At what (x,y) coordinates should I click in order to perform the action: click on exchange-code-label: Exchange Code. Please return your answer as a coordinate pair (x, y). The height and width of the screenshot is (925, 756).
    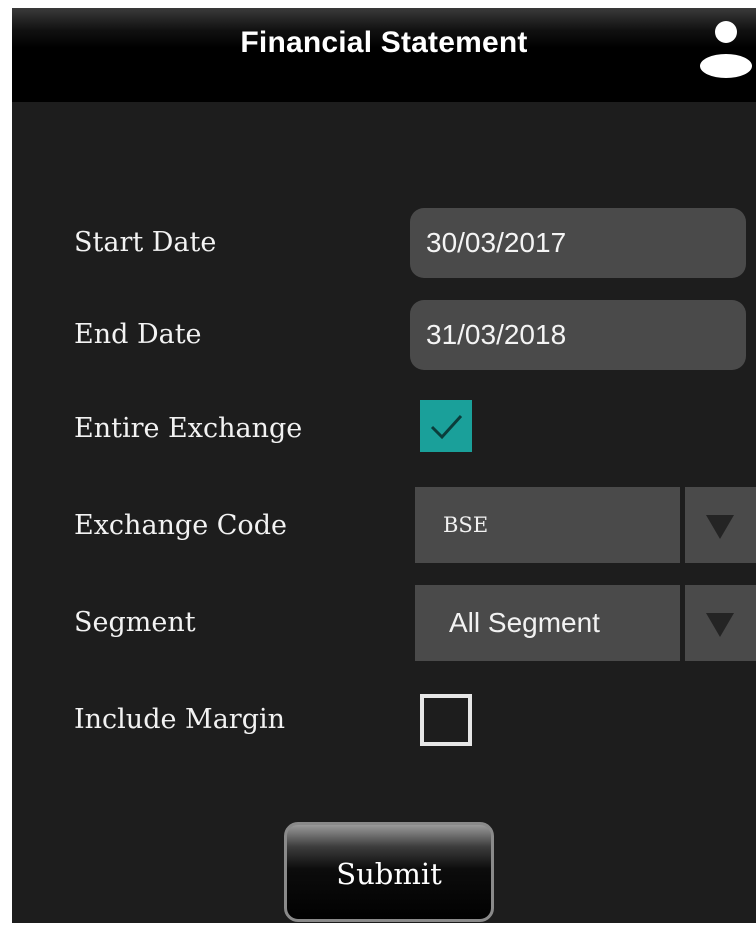
    Looking at the image, I should click on (180, 525).